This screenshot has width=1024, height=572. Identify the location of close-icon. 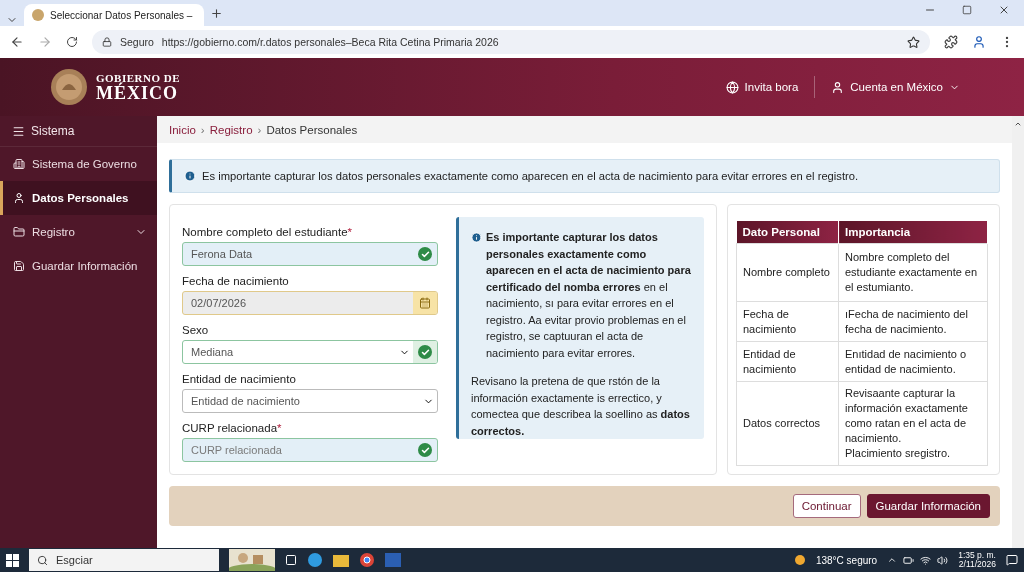
(1004, 10).